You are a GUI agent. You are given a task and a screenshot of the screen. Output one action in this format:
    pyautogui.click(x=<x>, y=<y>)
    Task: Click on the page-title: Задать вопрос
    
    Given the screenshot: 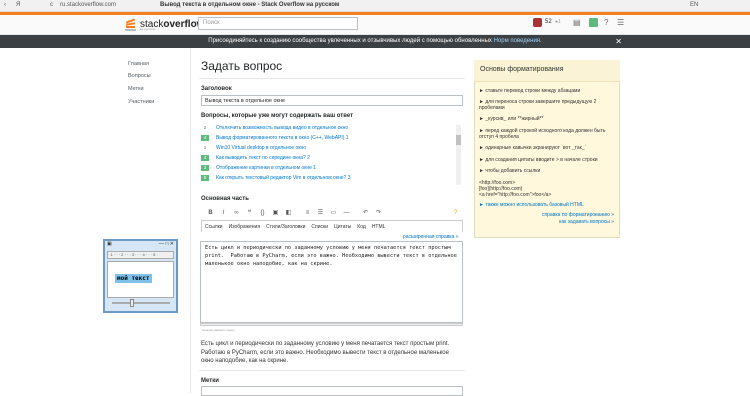 What is the action you would take?
    pyautogui.click(x=242, y=66)
    